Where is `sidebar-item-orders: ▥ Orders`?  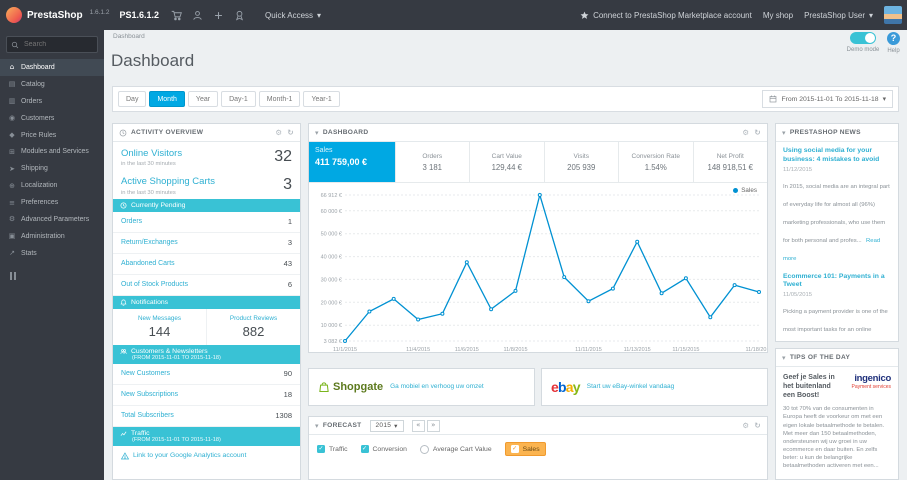 sidebar-item-orders: ▥ Orders is located at coordinates (52, 101).